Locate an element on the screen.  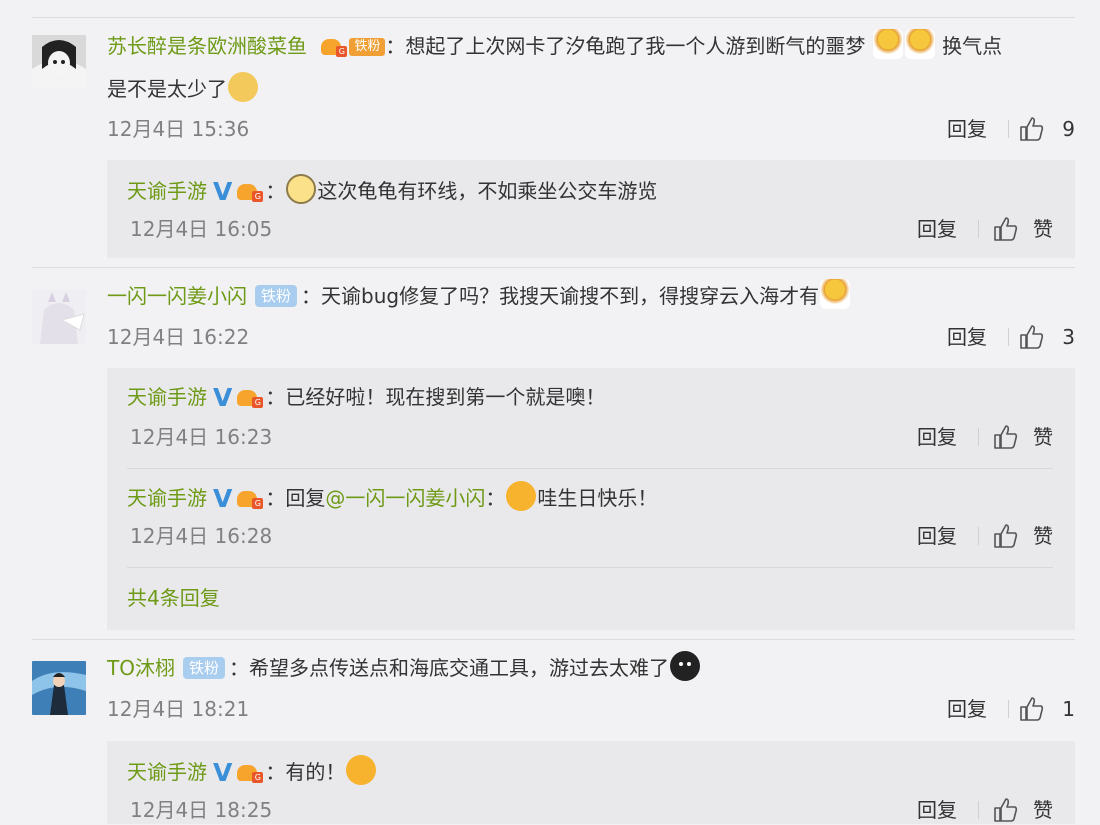
sweat-emoji-icon is located at coordinates (684, 666).